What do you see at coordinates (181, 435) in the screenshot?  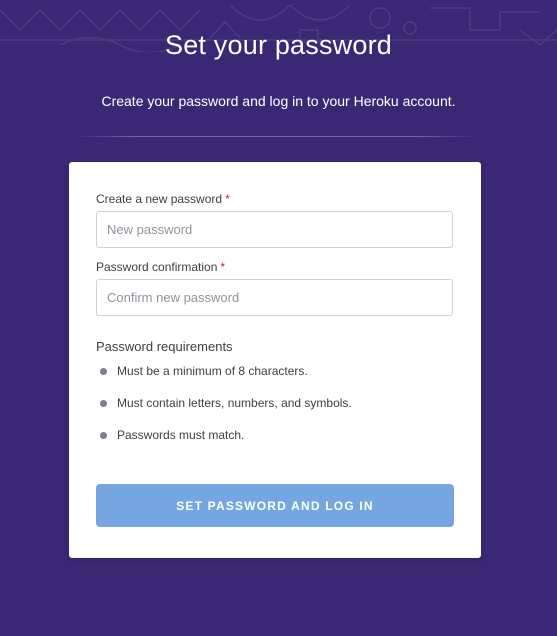 I see `requirement-text: Passwords must match.` at bounding box center [181, 435].